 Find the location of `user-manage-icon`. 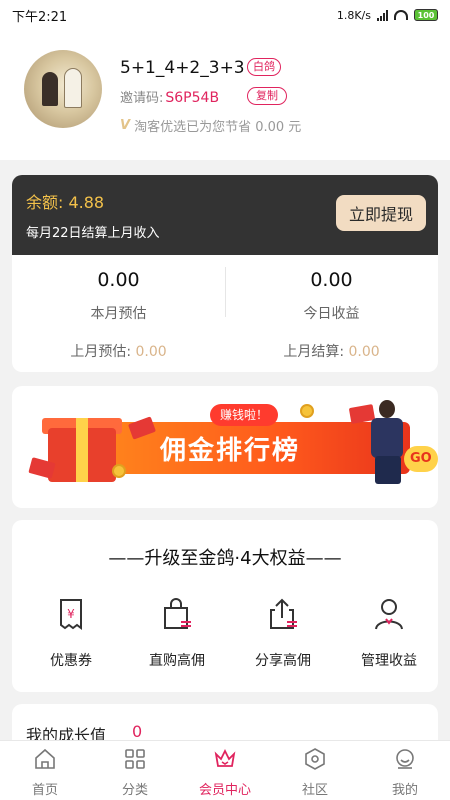

user-manage-icon is located at coordinates (389, 614).